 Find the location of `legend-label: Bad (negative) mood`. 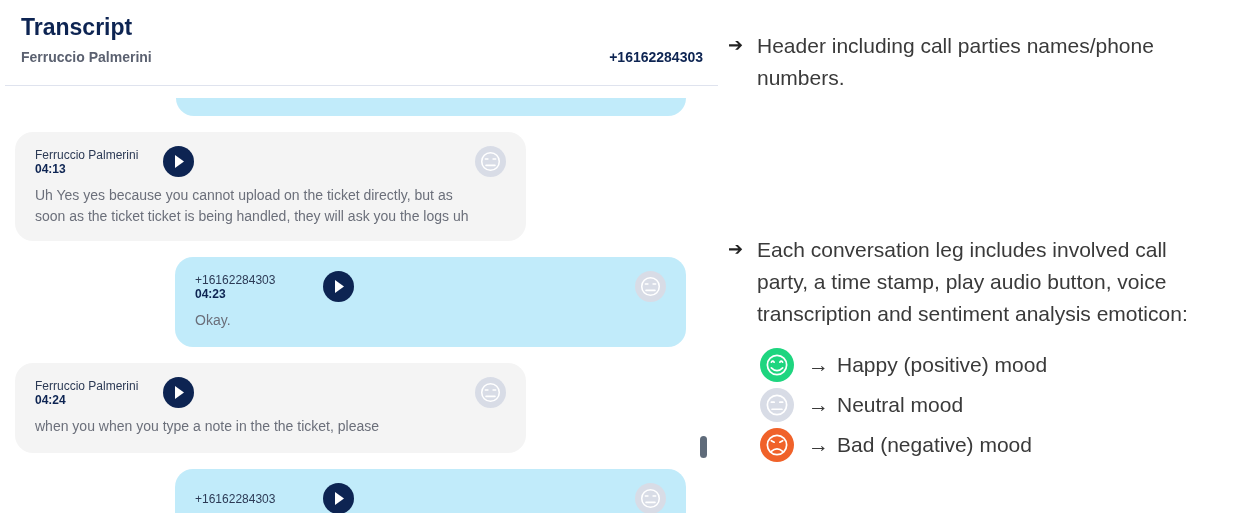

legend-label: Bad (negative) mood is located at coordinates (934, 445).